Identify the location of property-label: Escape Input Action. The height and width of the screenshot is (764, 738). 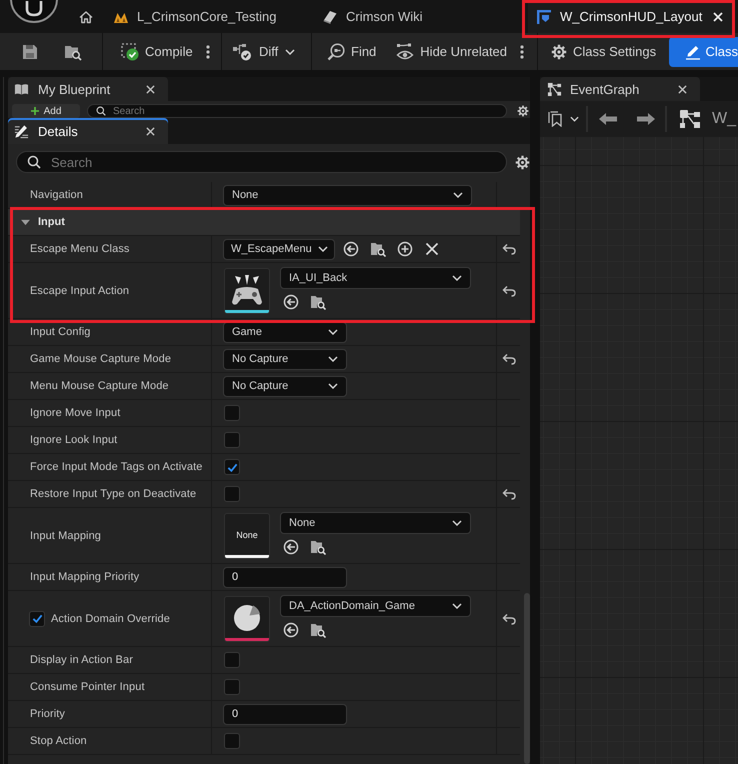
(80, 290).